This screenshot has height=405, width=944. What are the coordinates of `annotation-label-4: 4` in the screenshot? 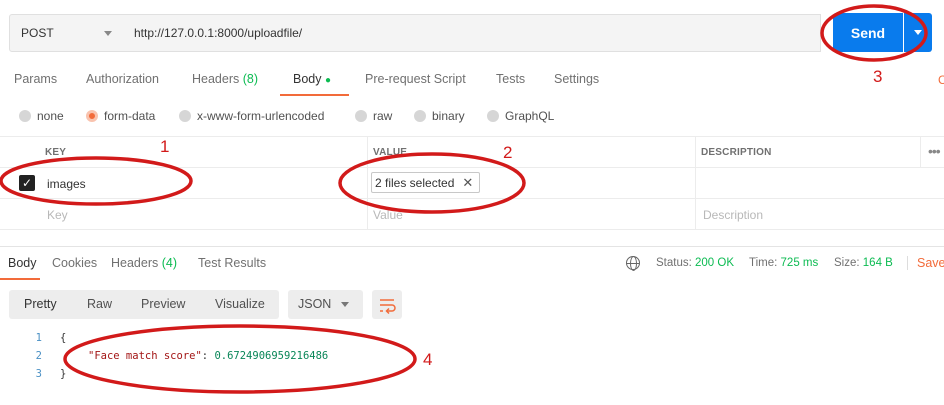 It's located at (428, 359).